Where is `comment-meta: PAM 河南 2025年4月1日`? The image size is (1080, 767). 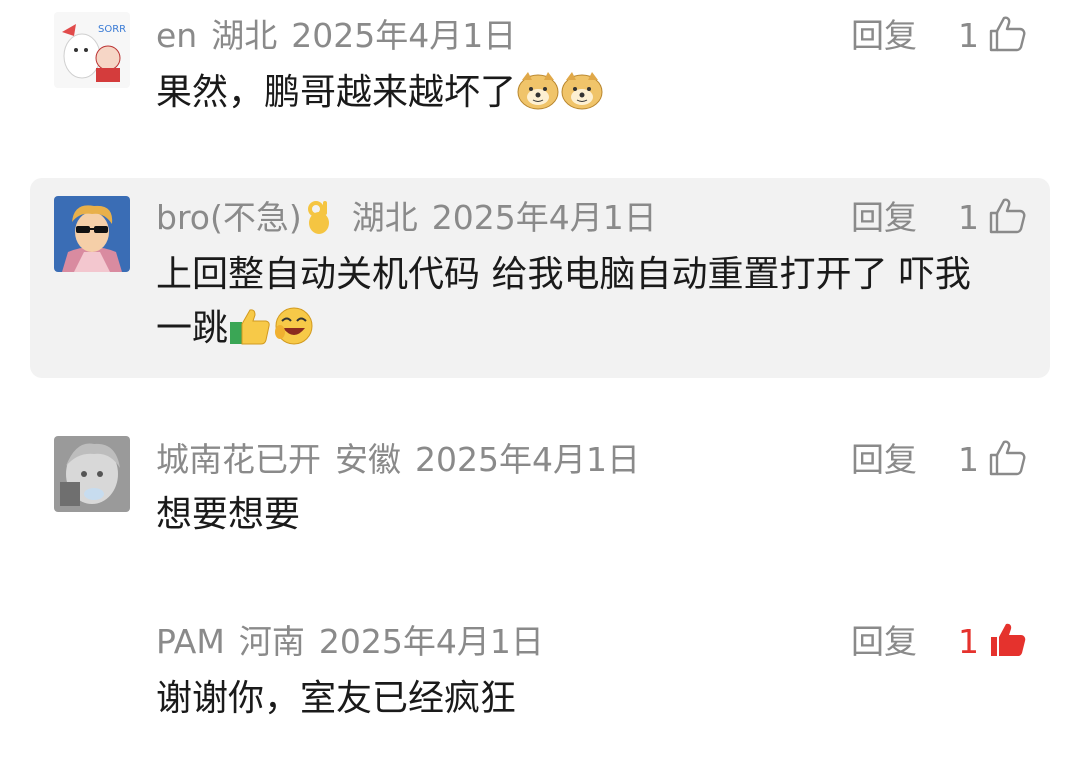 comment-meta: PAM 河南 2025年4月1日 is located at coordinates (357, 642).